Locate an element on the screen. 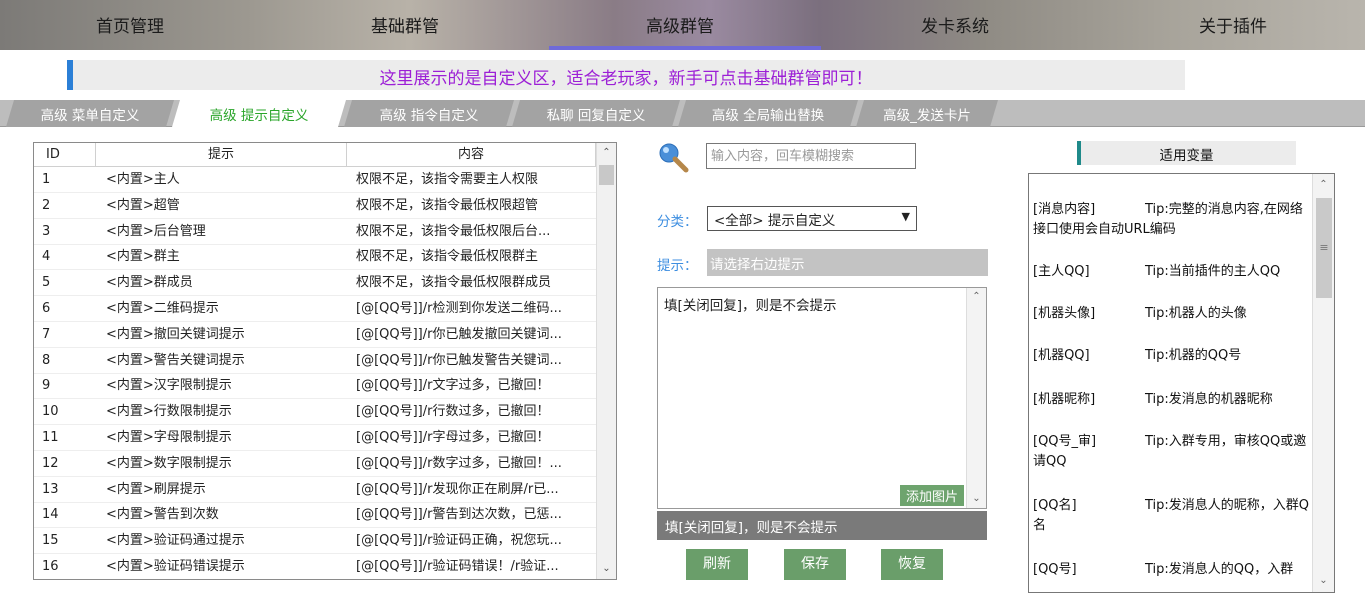 This screenshot has width=1365, height=614. refresh-button: 刷新 is located at coordinates (717, 564).